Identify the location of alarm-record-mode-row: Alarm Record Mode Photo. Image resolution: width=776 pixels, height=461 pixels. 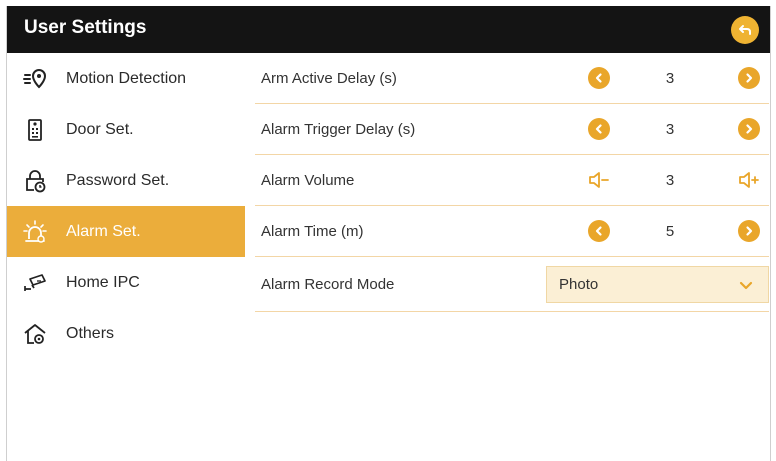
(512, 284).